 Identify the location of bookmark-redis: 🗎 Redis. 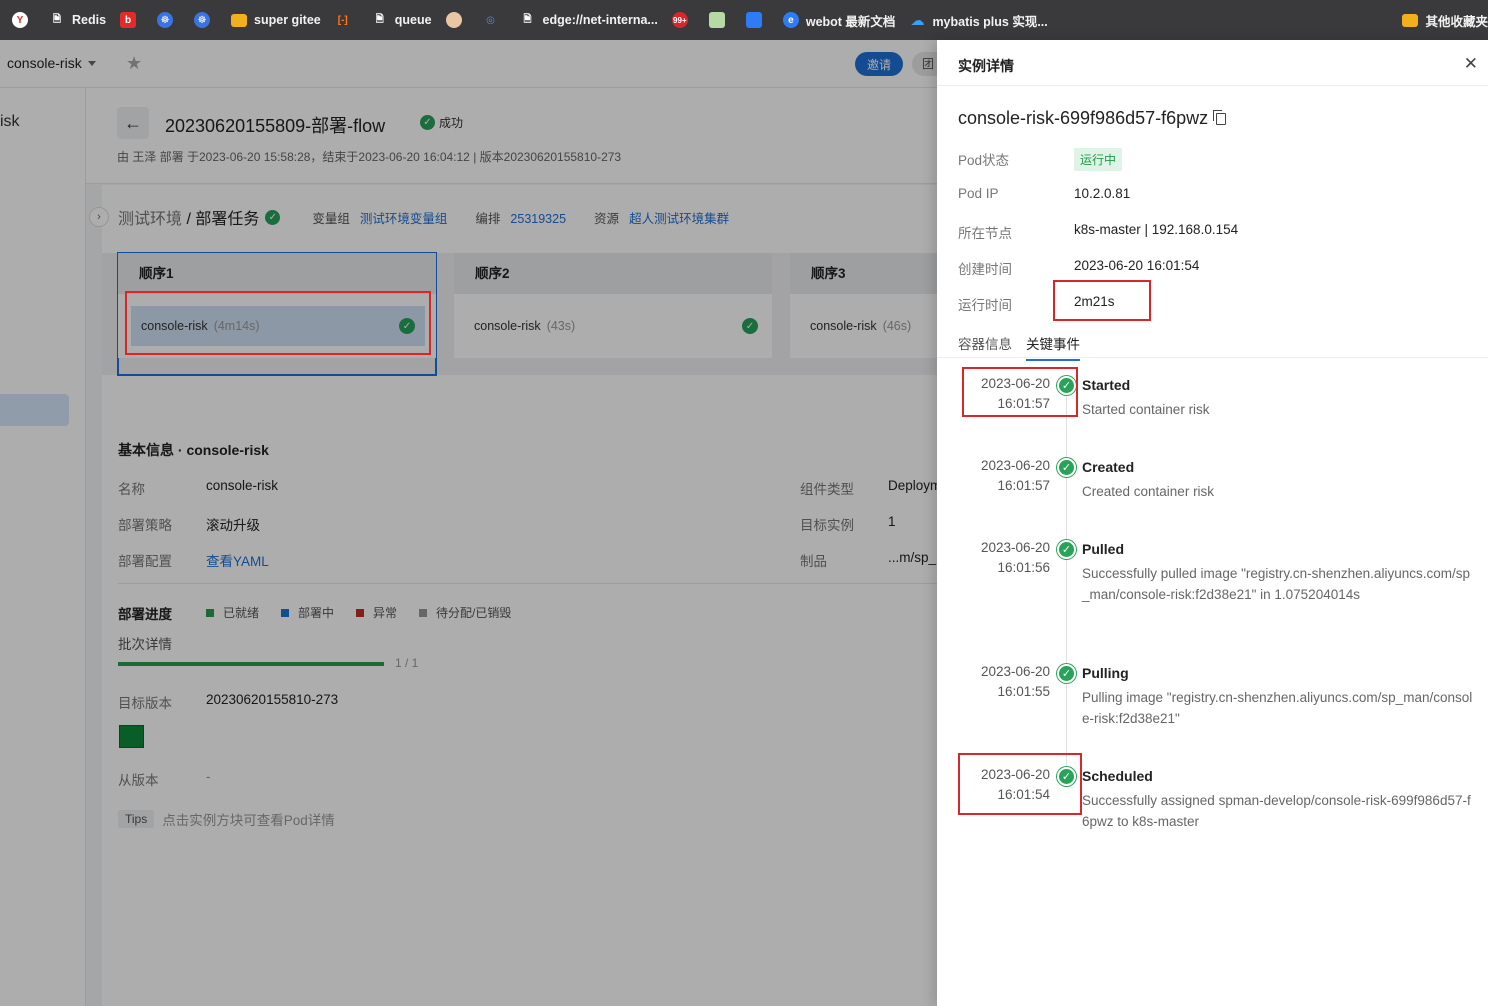
(77, 20).